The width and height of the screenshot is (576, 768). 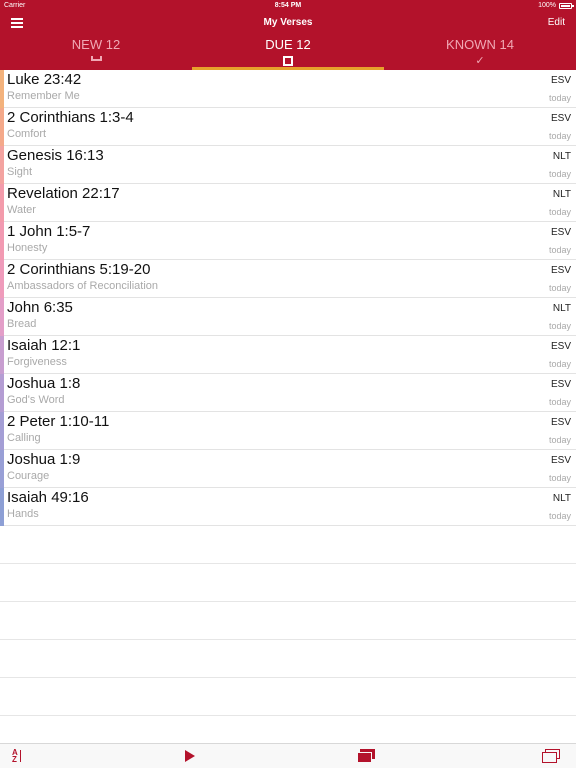 I want to click on battery-percent: 100%, so click(x=547, y=5).